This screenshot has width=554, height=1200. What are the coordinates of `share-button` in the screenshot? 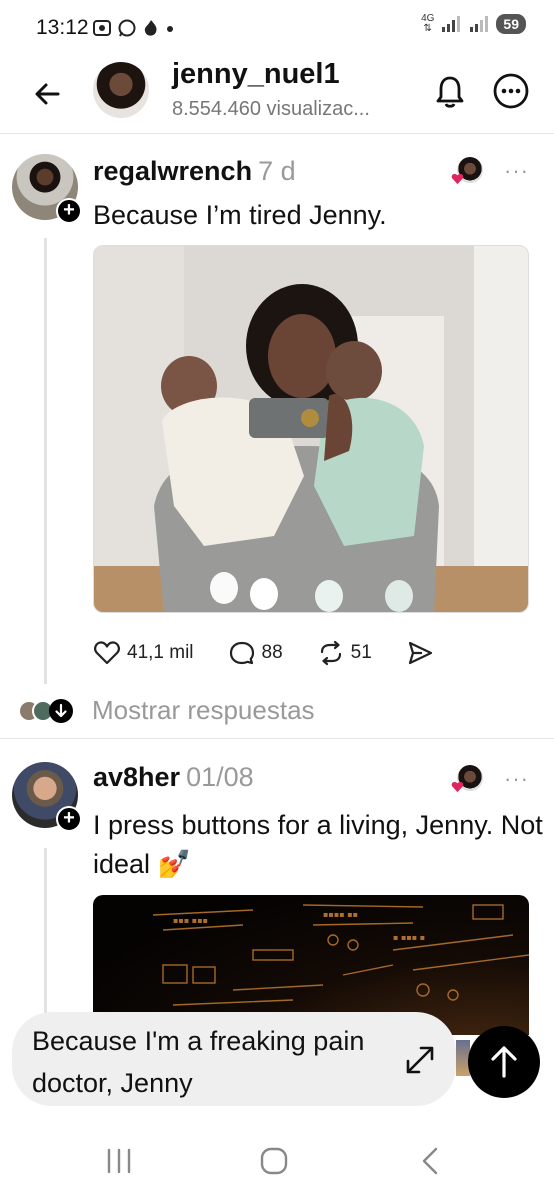 It's located at (420, 653).